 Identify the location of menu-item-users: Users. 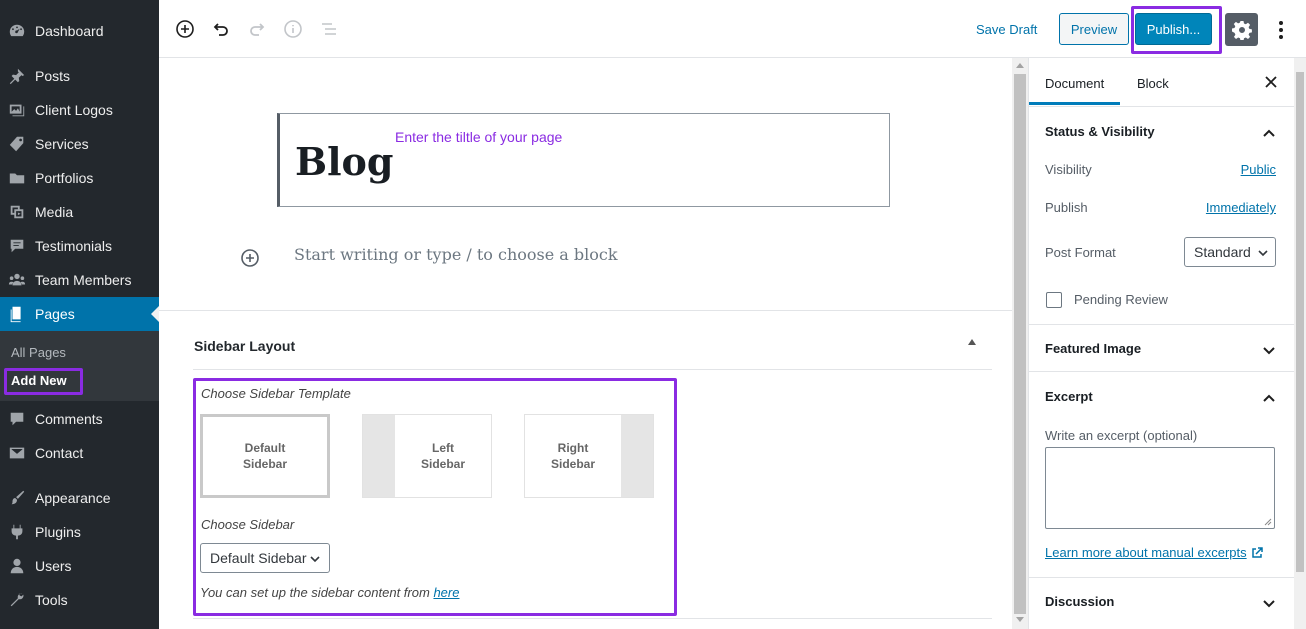
(79, 566).